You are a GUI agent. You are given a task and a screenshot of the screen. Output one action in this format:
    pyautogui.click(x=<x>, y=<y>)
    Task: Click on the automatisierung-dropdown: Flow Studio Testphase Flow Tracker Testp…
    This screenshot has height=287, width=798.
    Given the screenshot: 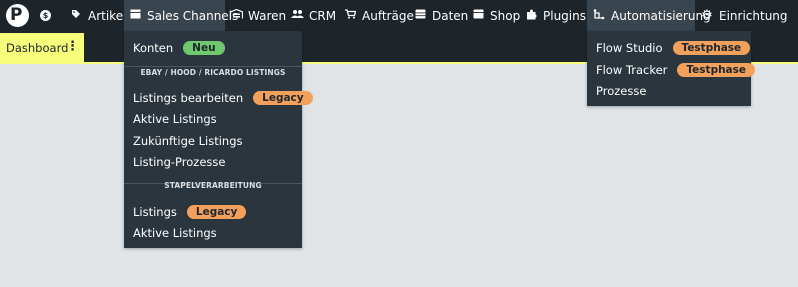 What is the action you would take?
    pyautogui.click(x=671, y=68)
    